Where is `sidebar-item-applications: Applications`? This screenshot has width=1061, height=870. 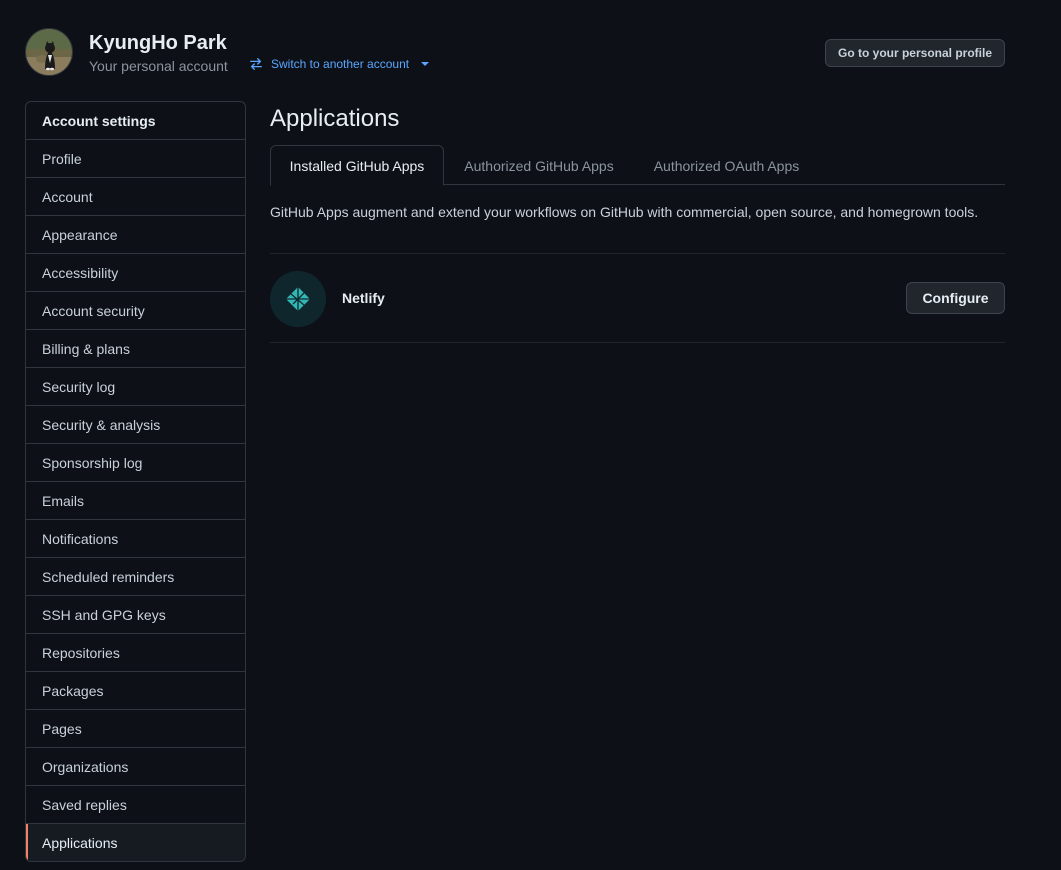 sidebar-item-applications: Applications is located at coordinates (135, 842).